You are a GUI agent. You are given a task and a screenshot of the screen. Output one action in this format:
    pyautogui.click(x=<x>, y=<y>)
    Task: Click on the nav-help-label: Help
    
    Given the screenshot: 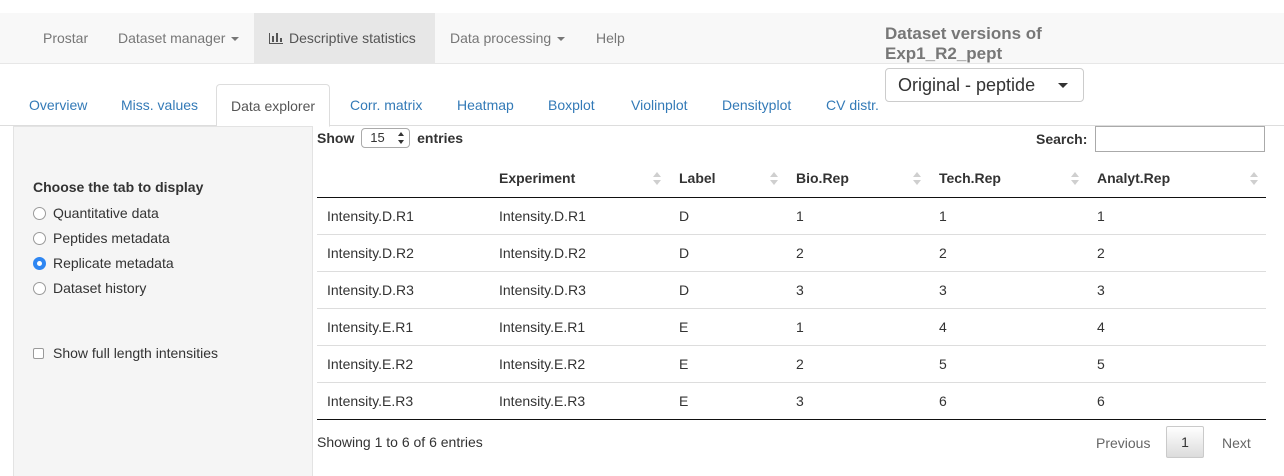 What is the action you would take?
    pyautogui.click(x=610, y=38)
    